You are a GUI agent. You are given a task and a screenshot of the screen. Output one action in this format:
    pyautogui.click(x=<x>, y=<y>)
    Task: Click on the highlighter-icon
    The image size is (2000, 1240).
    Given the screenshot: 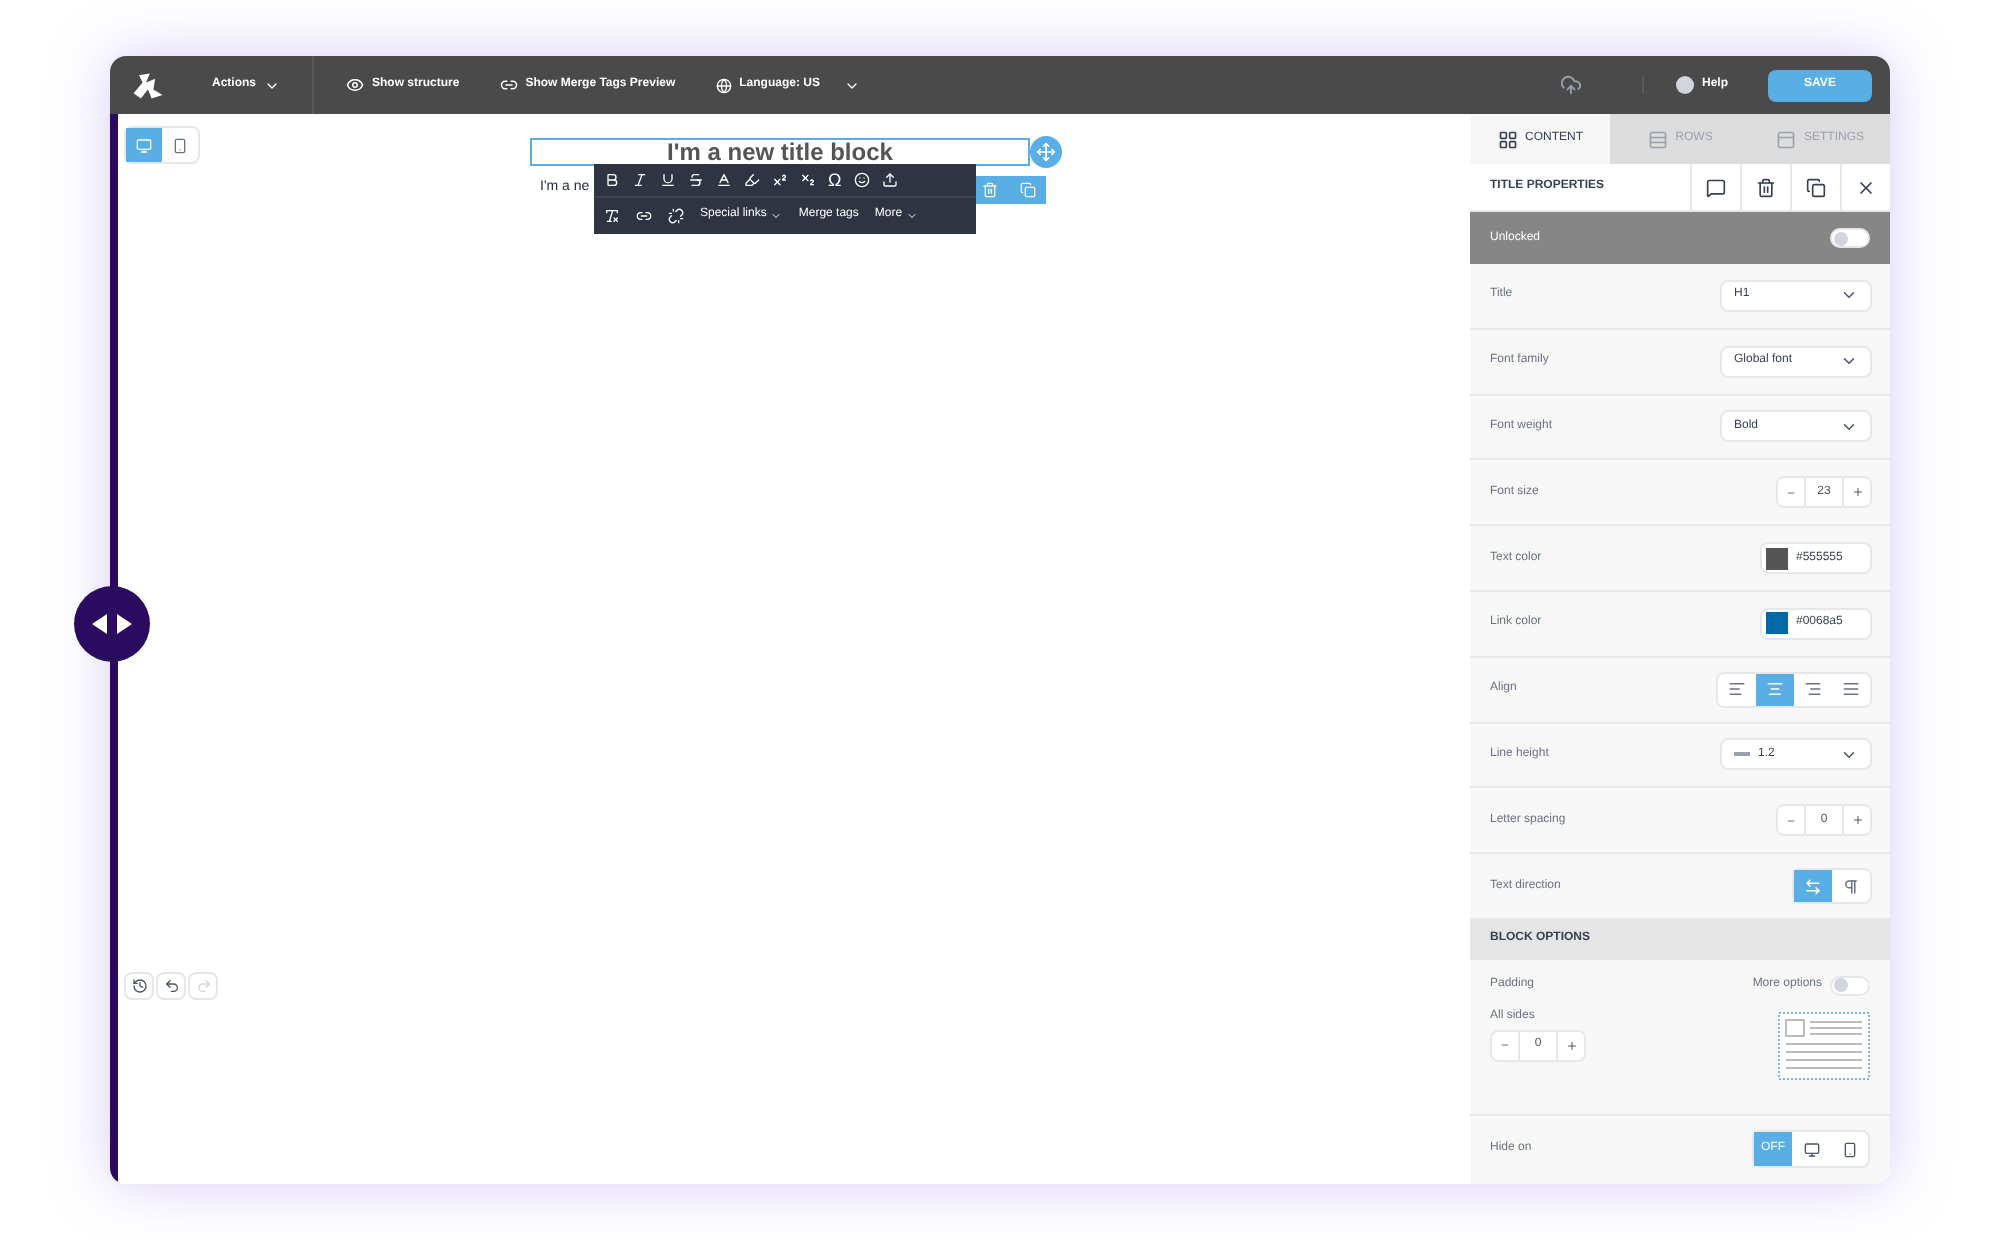 What is the action you would take?
    pyautogui.click(x=752, y=180)
    